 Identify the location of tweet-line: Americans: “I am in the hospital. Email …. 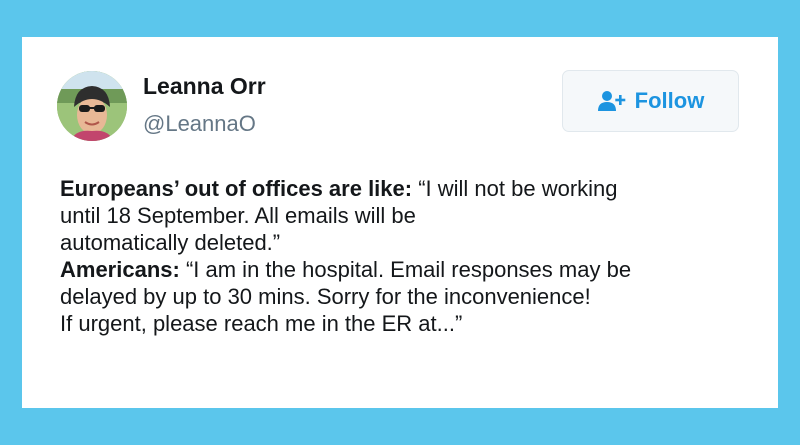
(405, 269).